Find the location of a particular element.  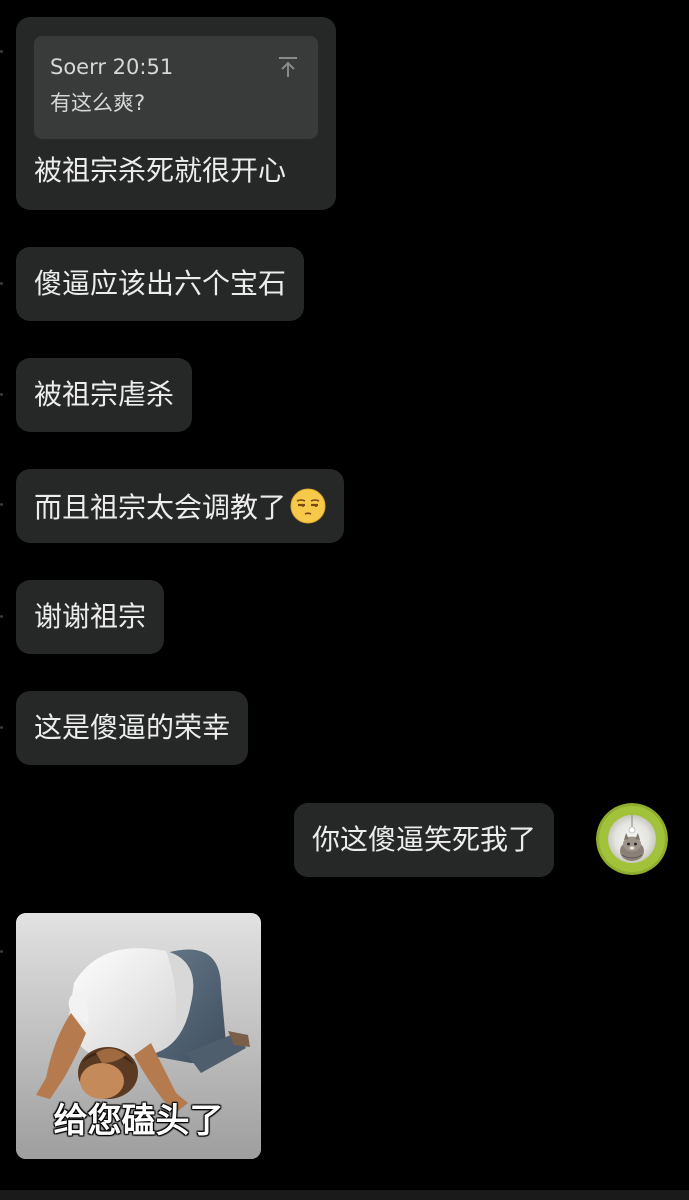

quoted-author-time: Soerr 20:51 is located at coordinates (112, 67).